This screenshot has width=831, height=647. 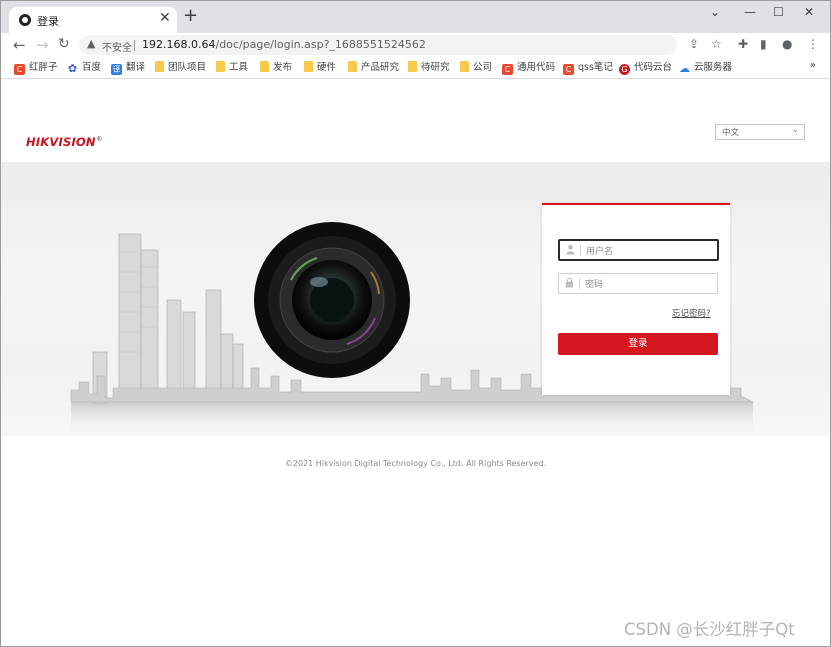 I want to click on url-path: /doc/page/login.asp?_1688551524562, so click(x=320, y=44).